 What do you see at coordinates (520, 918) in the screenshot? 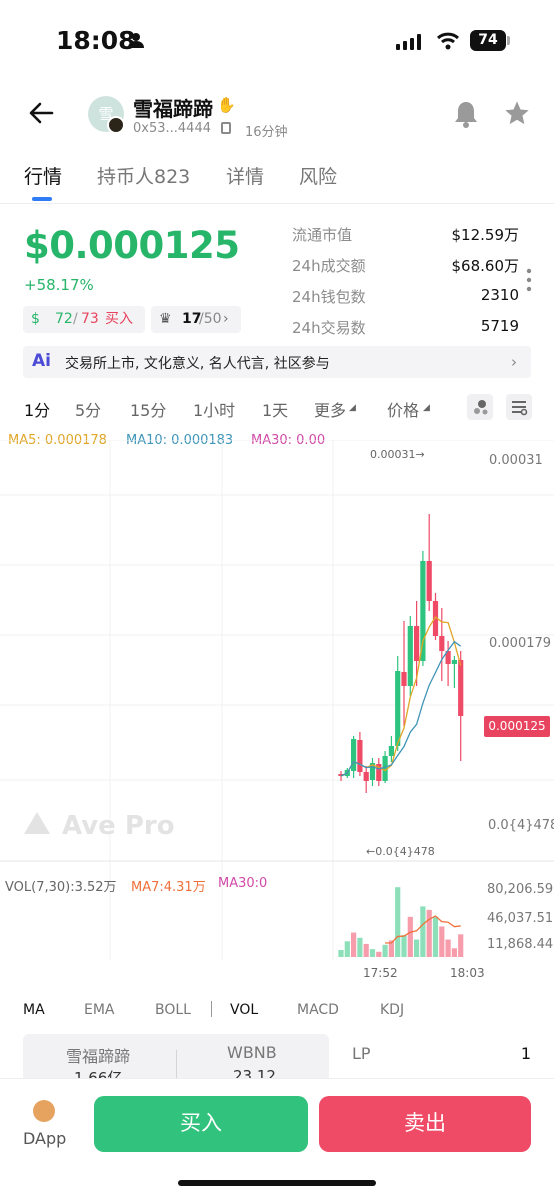
I see `volume-axis-label: 46,037.51` at bounding box center [520, 918].